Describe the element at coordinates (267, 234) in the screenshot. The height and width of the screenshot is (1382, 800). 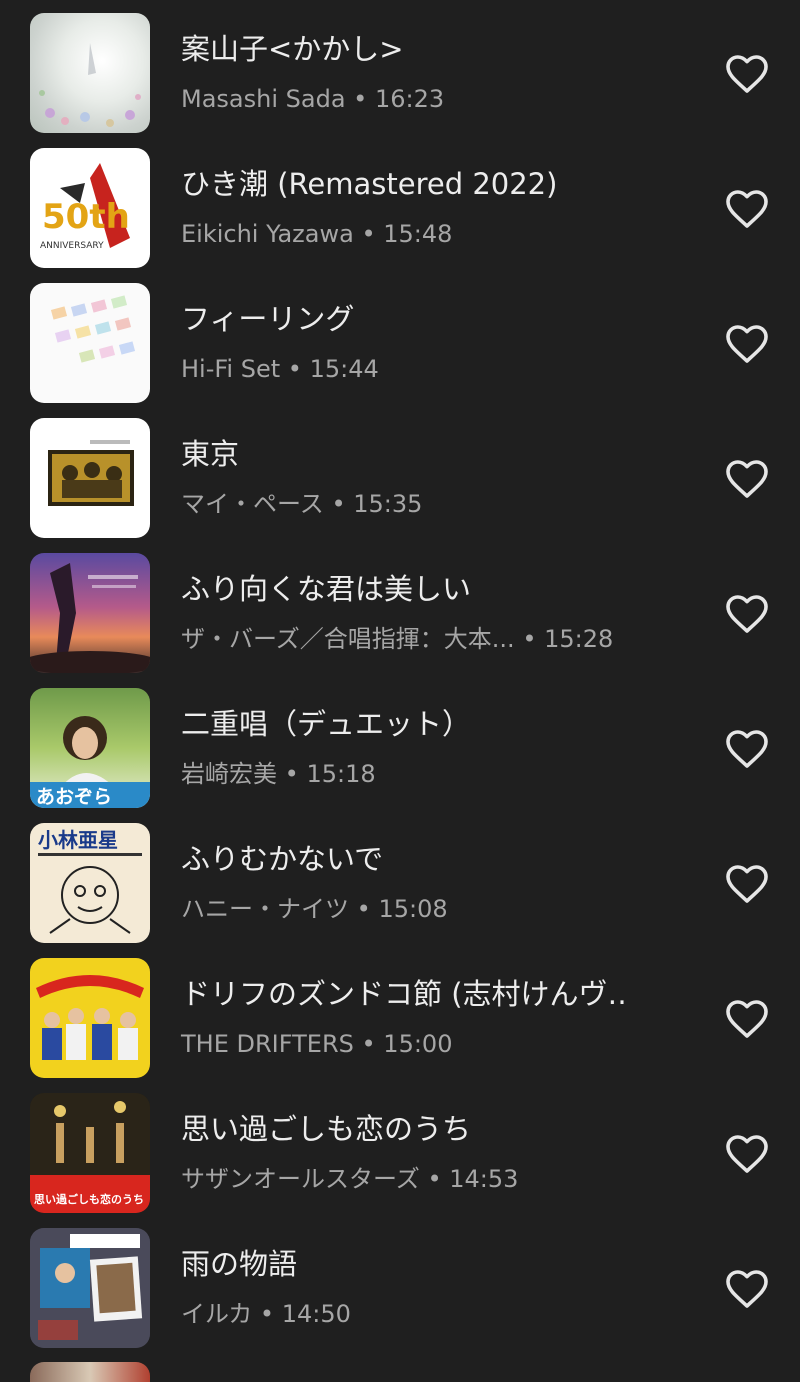
I see `track-artist: Eikichi Yazawa` at that location.